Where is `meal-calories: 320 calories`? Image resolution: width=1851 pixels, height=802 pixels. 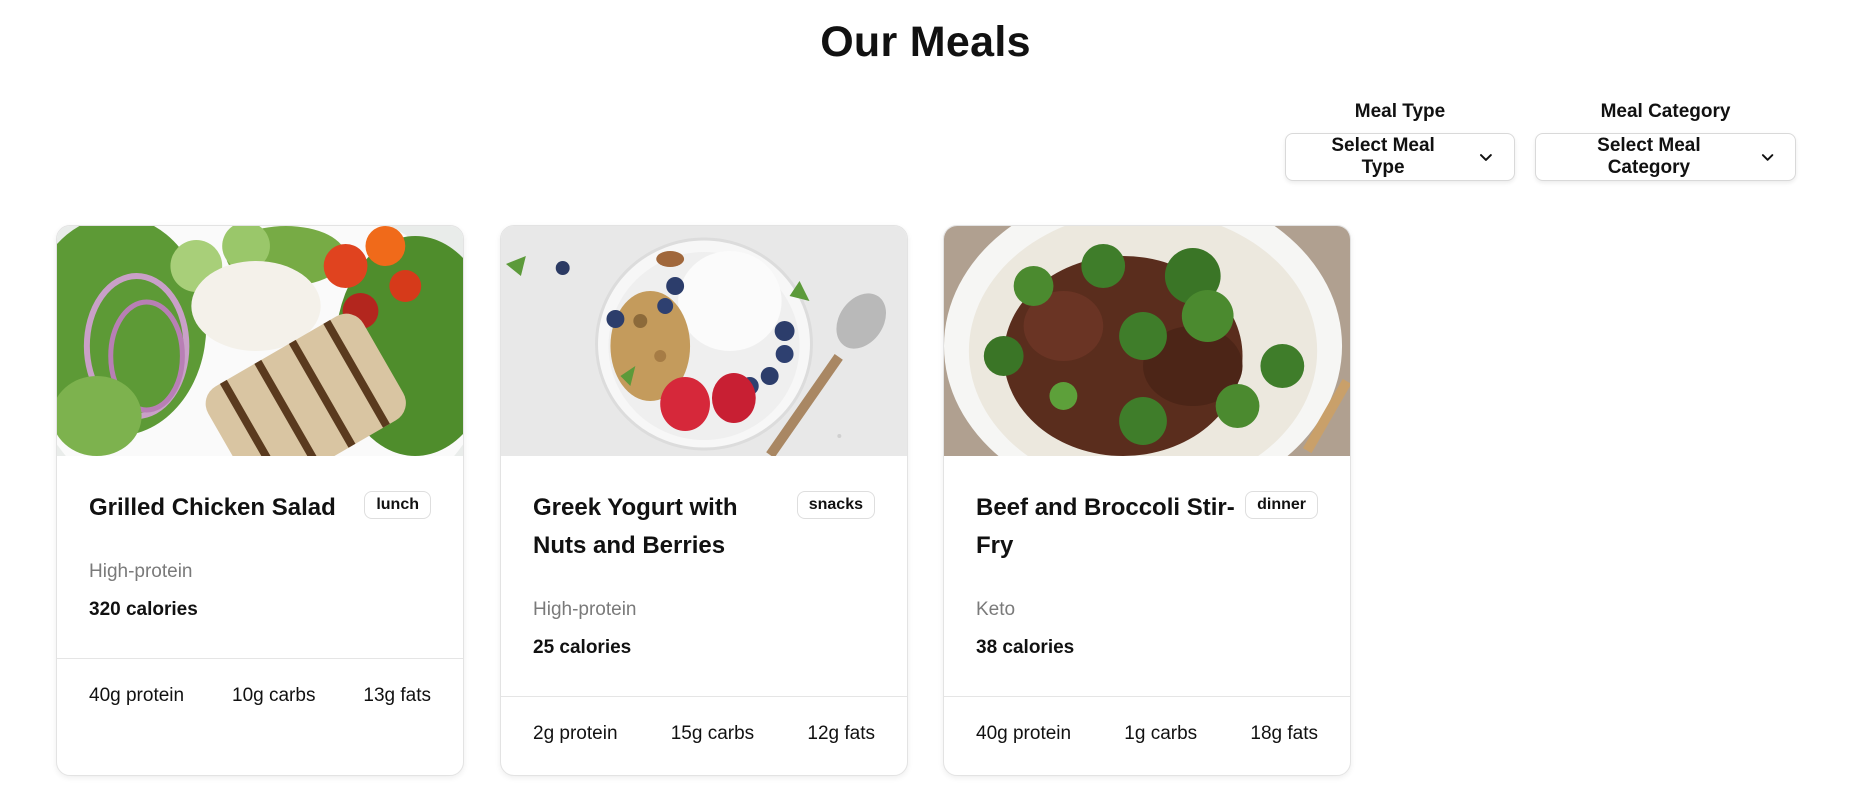 meal-calories: 320 calories is located at coordinates (143, 609).